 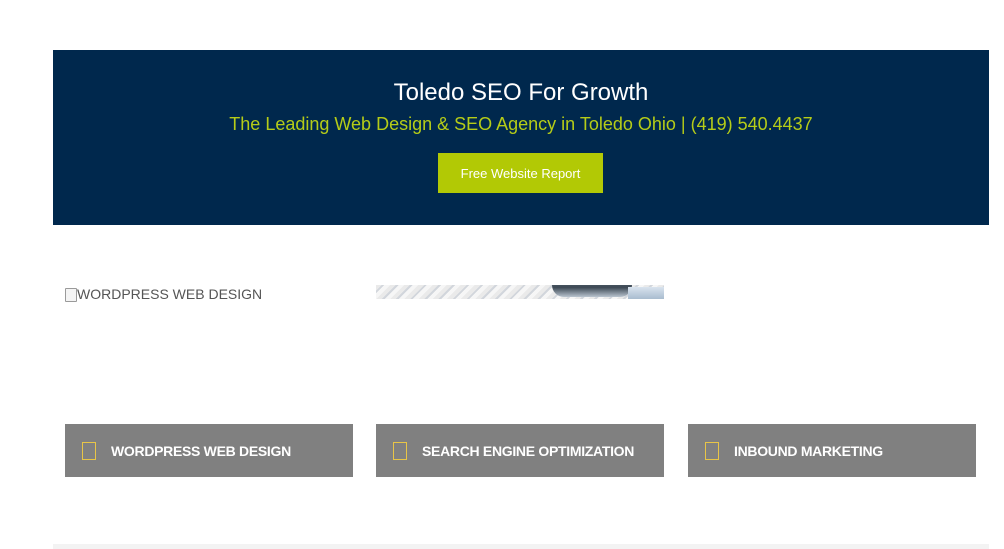 I want to click on service-card-wordpress-web-design: WORDPRESS WEB DESIGN, so click(x=209, y=450).